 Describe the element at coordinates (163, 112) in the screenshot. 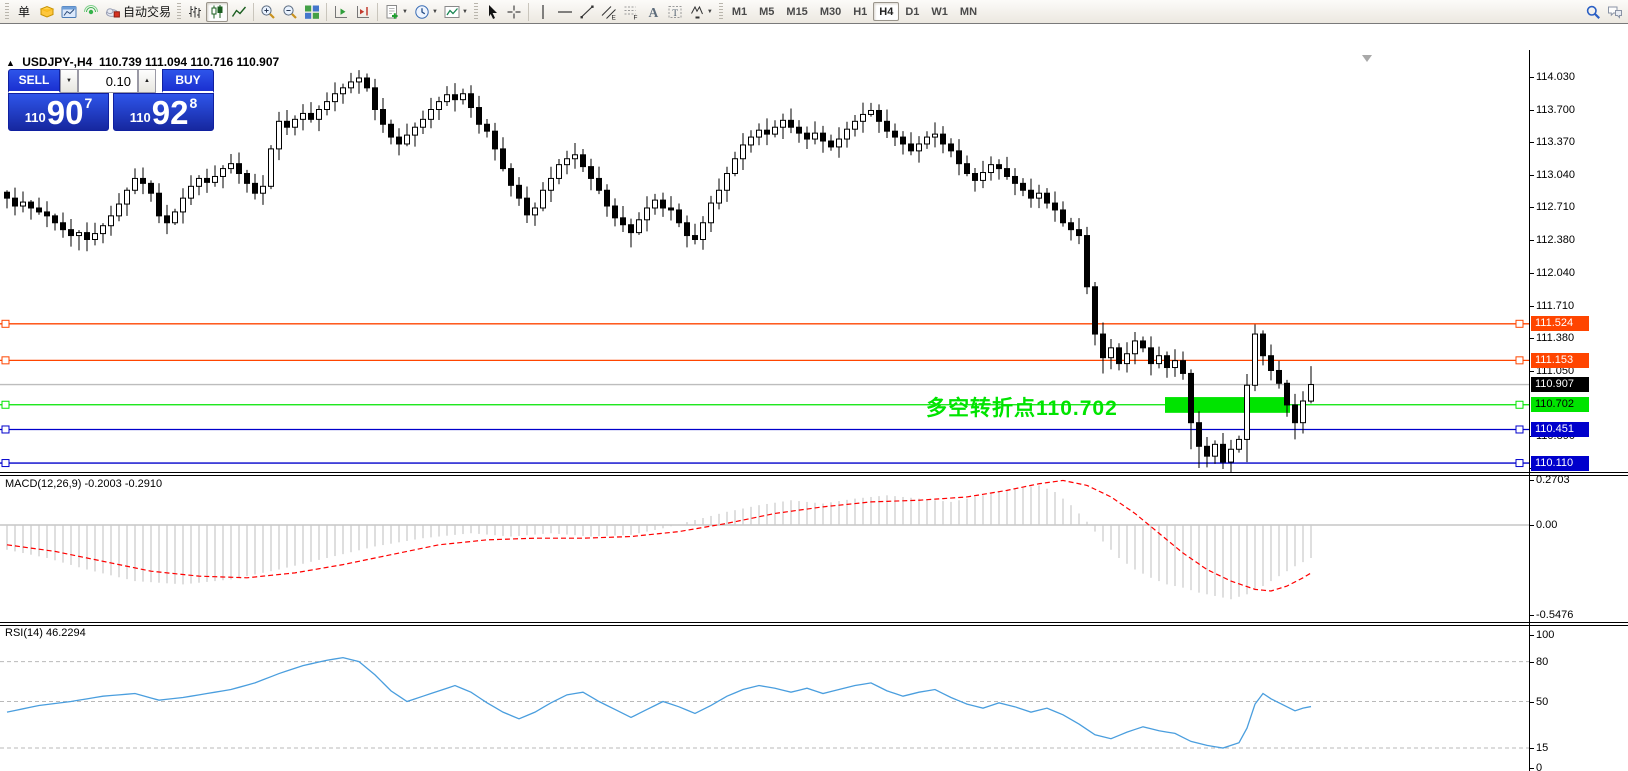

I see `buy-price-tile: 110 92 8` at that location.